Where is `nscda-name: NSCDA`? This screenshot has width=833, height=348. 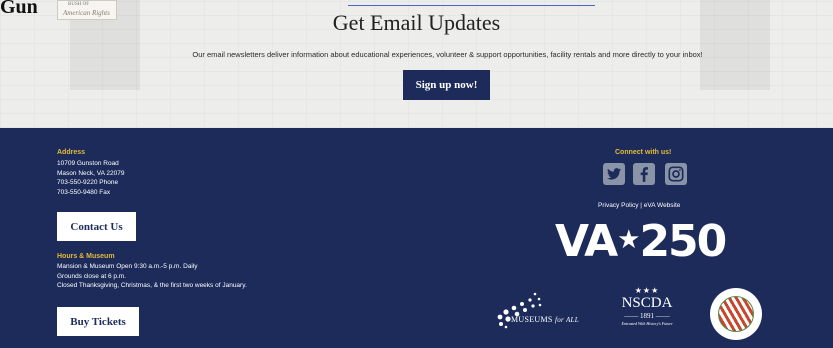
nscda-name: NSCDA is located at coordinates (647, 303).